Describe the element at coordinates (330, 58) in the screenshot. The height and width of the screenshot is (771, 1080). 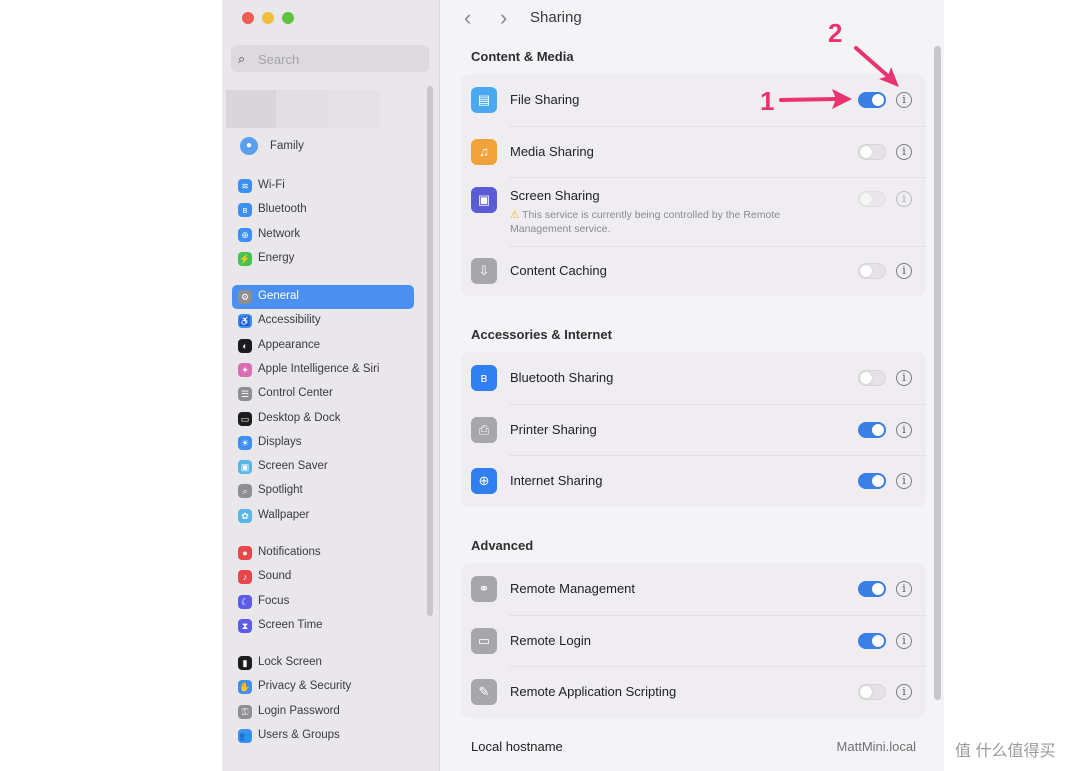
I see `search-input: ⌕ Search` at that location.